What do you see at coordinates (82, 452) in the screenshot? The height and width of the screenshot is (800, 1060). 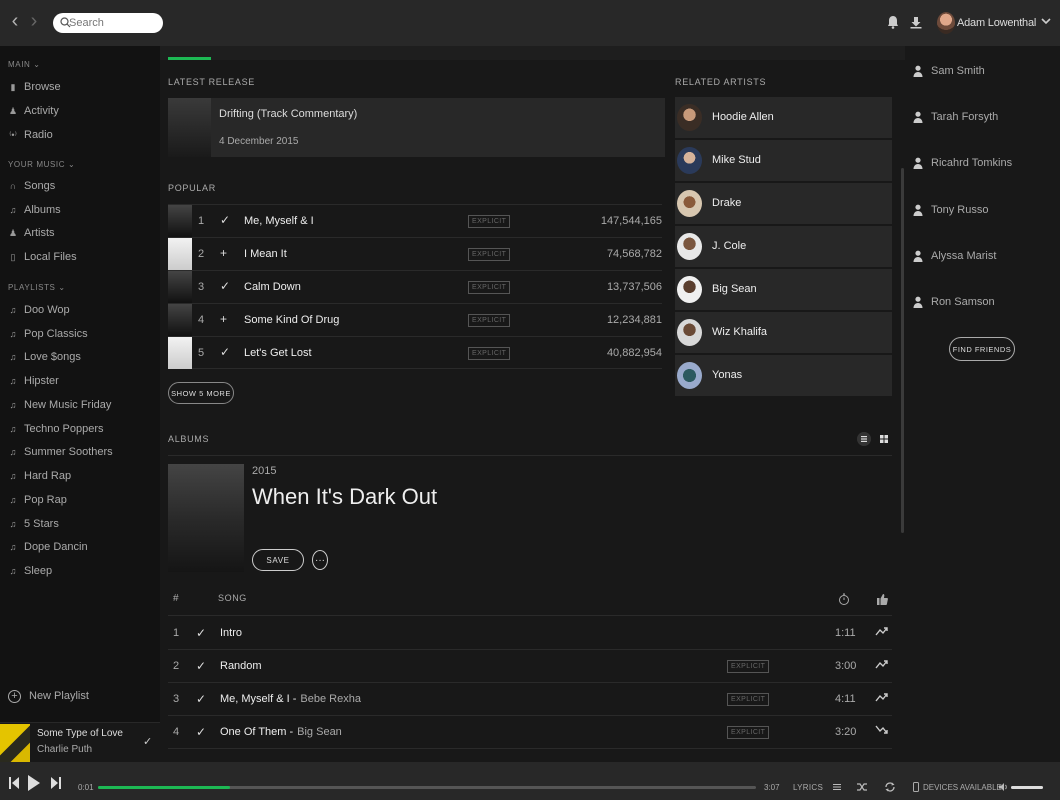 I see `playlist-item: ♫ Summer Soothers` at bounding box center [82, 452].